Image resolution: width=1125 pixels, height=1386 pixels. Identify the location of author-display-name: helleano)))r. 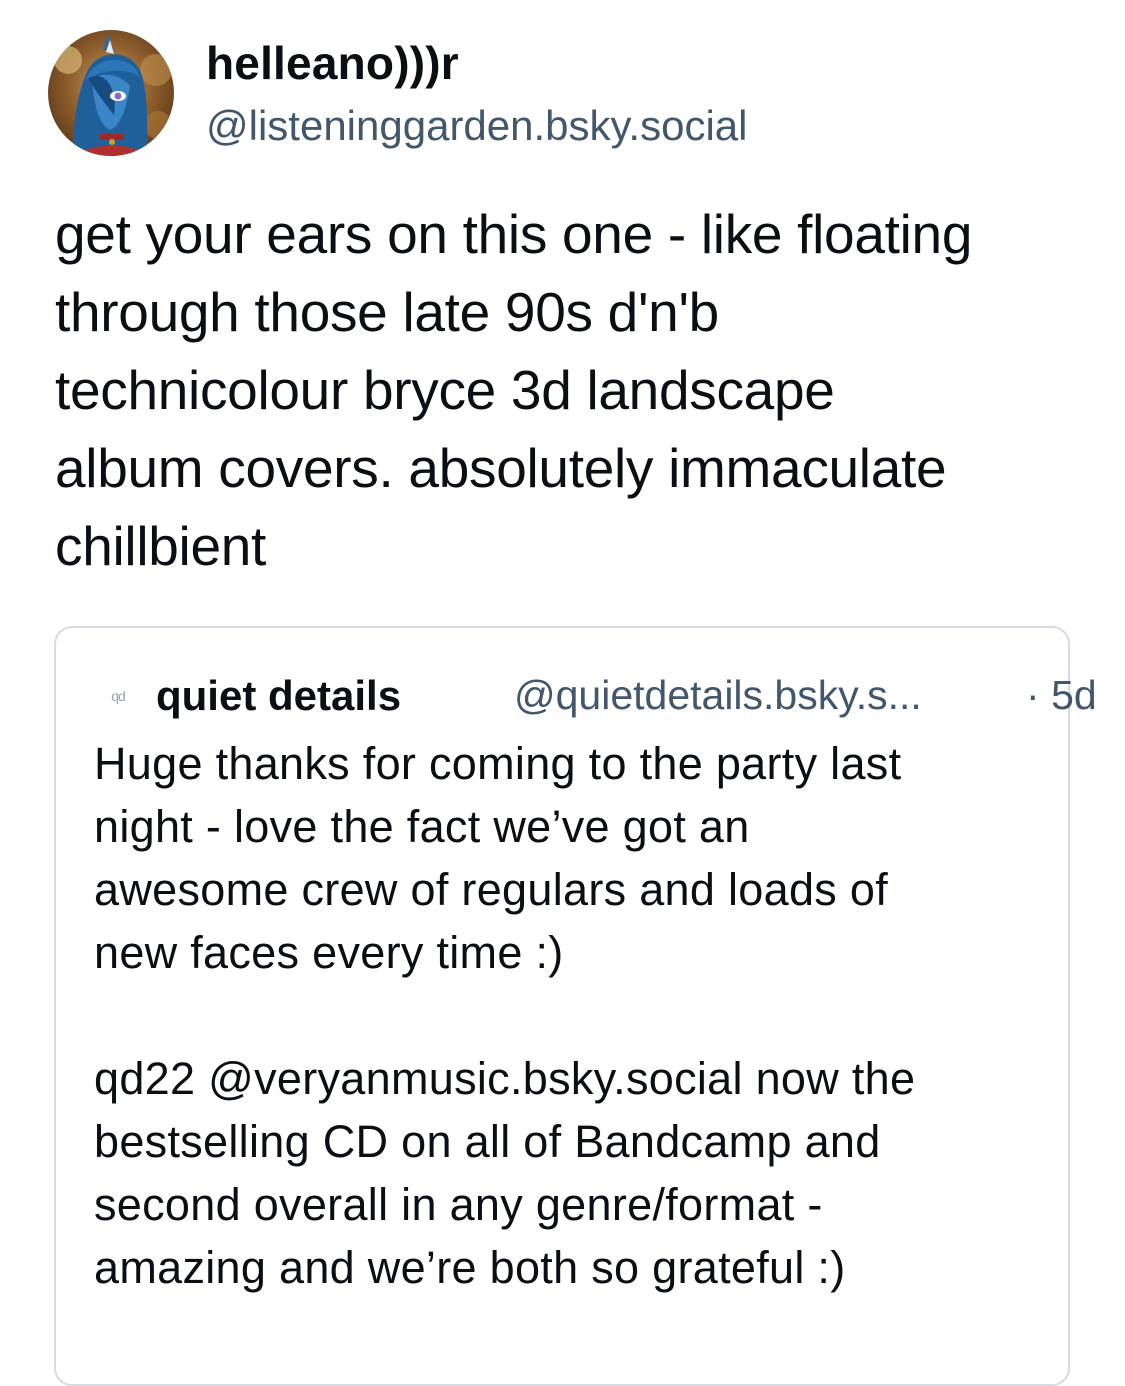
(332, 63).